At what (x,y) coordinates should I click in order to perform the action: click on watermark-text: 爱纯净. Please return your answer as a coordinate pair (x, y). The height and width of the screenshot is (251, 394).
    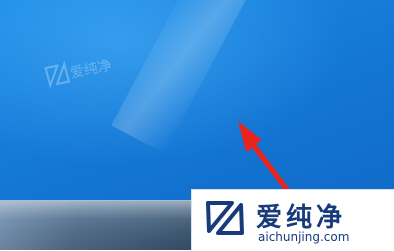
    Looking at the image, I should click on (91, 69).